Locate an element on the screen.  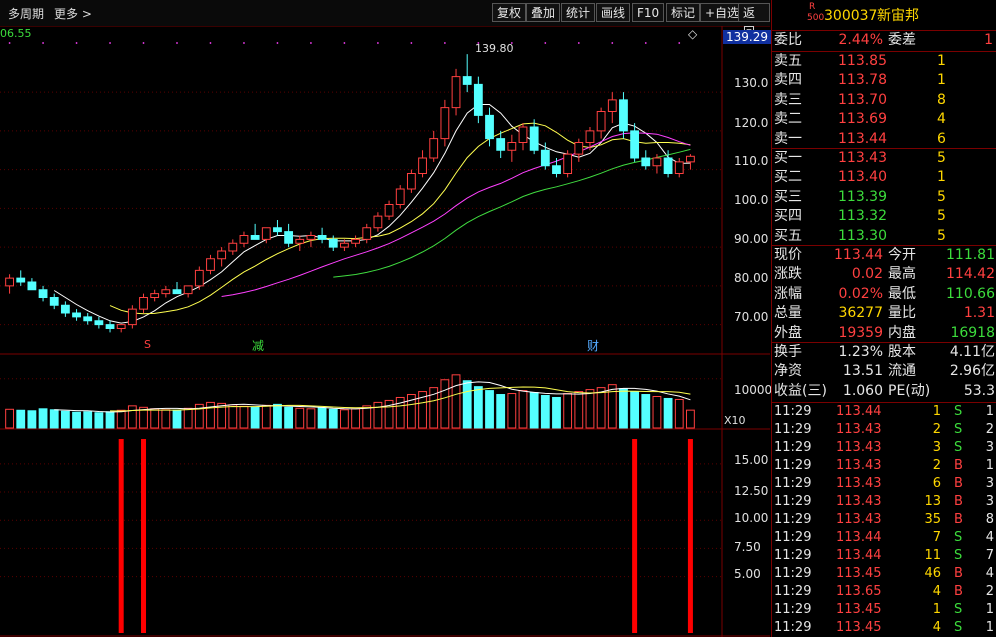
stat-value: 36277 is located at coordinates (860, 313).